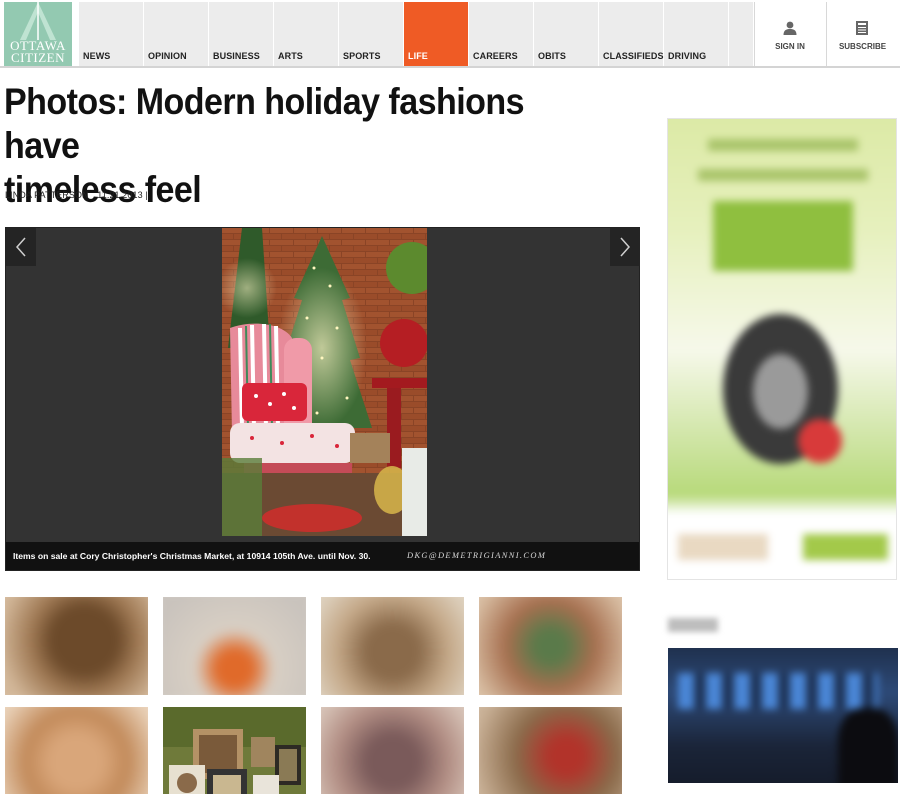 The width and height of the screenshot is (900, 794). I want to click on ad-creative, so click(782, 349).